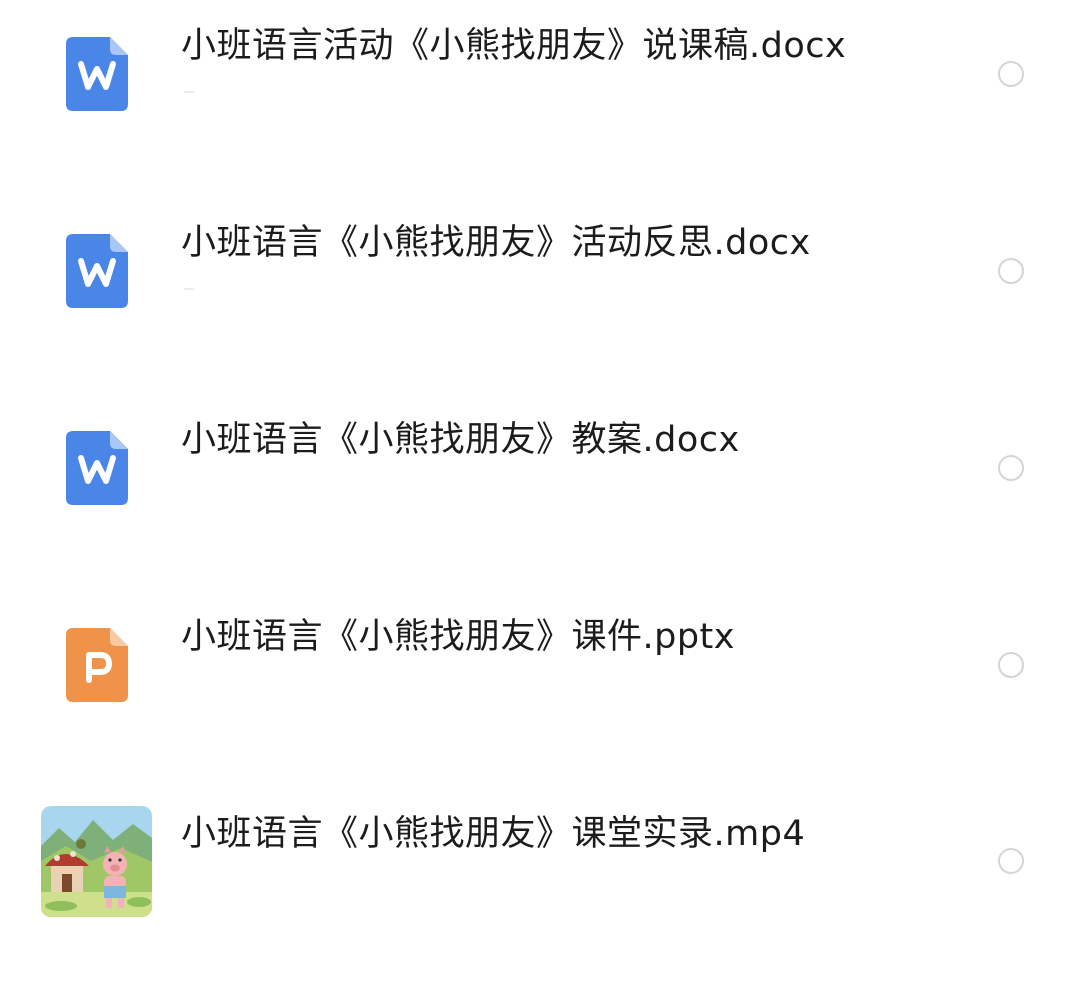 The image size is (1080, 998). What do you see at coordinates (514, 46) in the screenshot?
I see `file-name: 小班语言活动《小熊找朋友》说课稿.docx` at bounding box center [514, 46].